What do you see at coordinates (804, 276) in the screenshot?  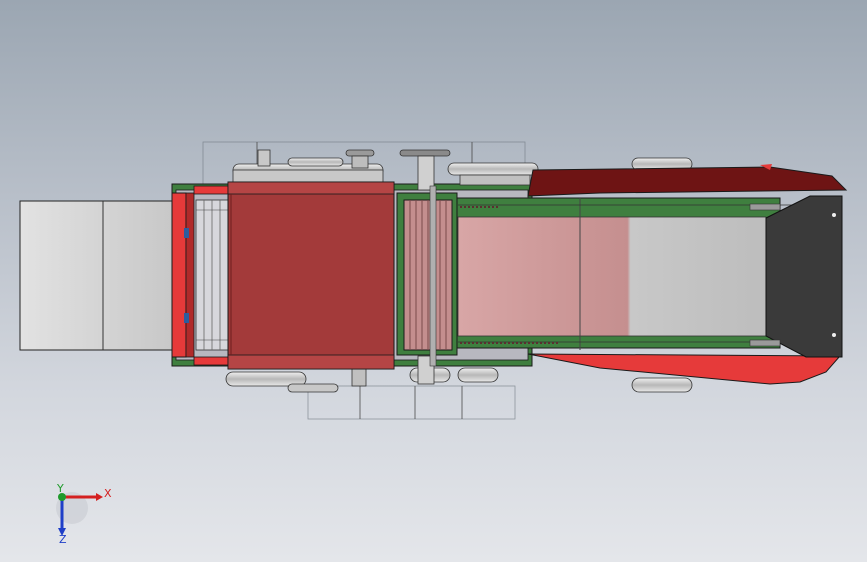 I see `discharge-hood` at bounding box center [804, 276].